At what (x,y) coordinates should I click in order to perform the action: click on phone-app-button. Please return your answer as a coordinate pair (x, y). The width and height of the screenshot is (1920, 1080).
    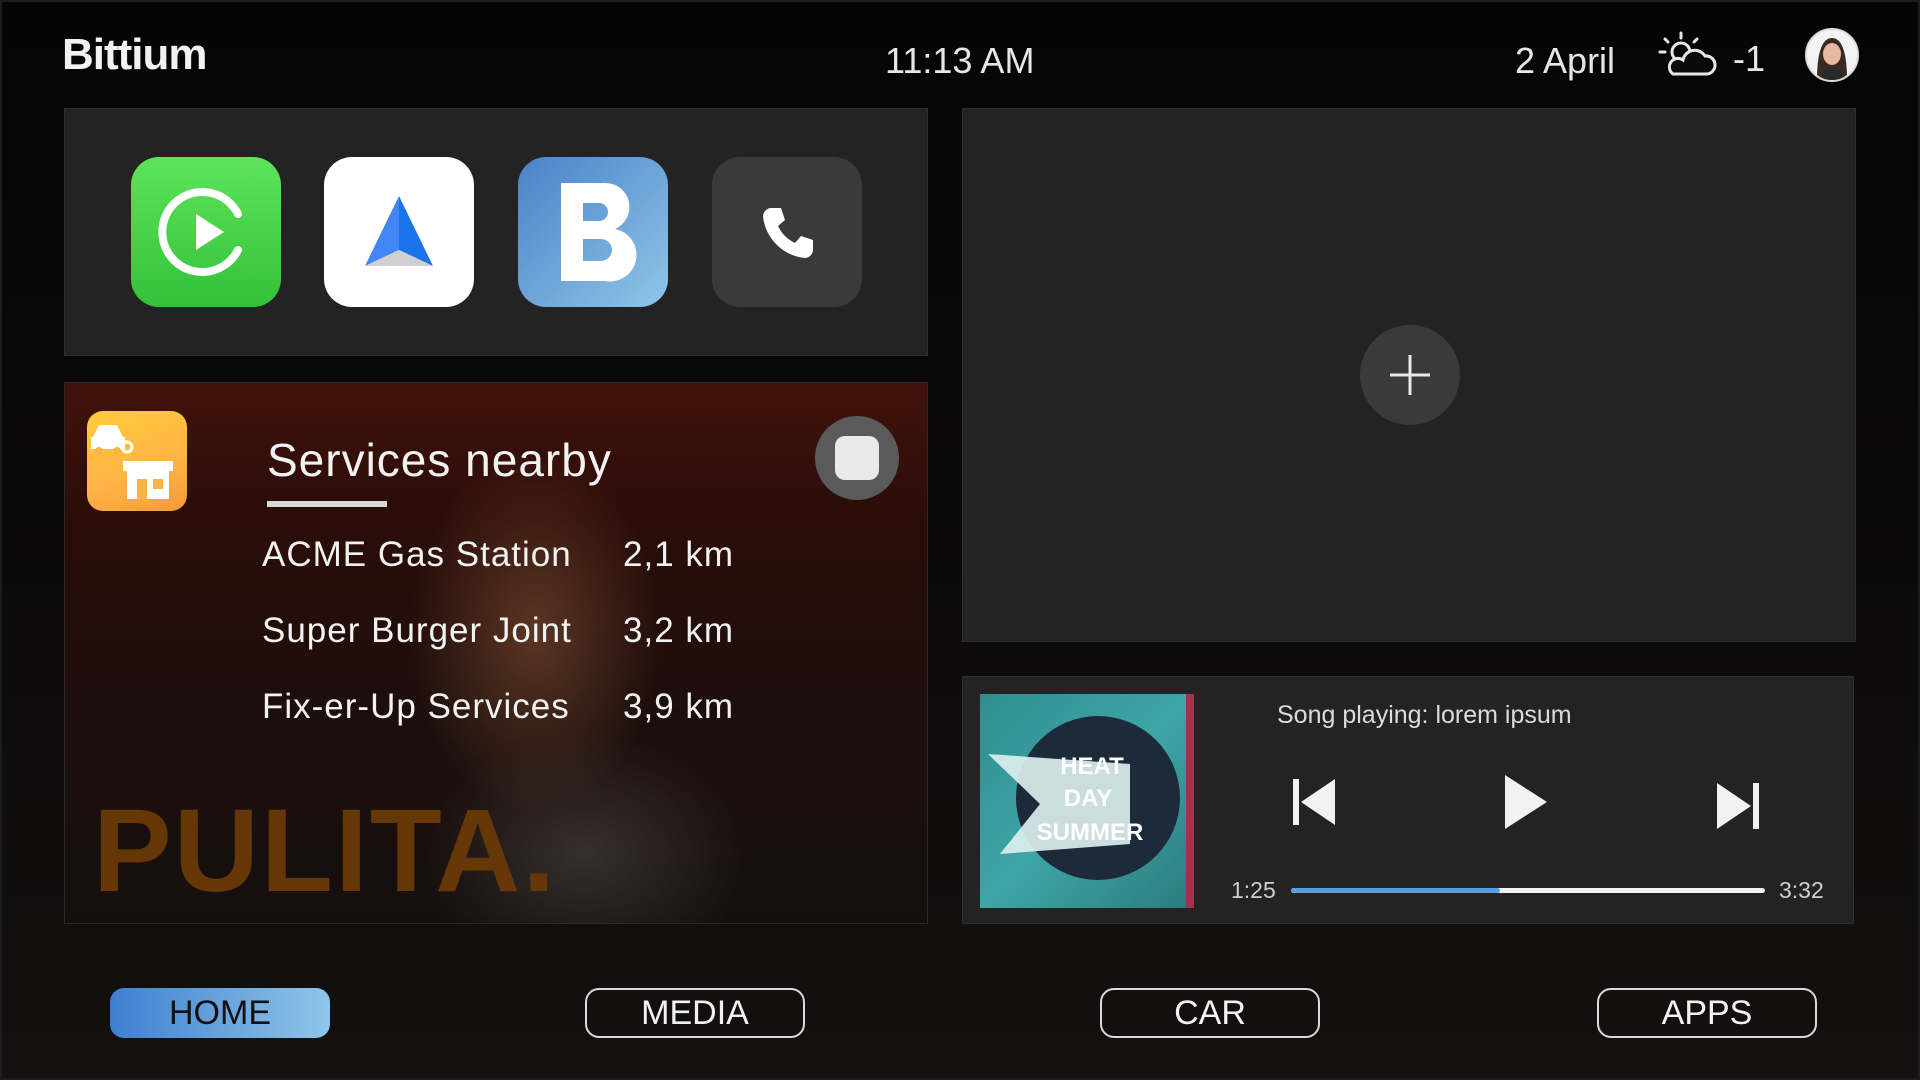
    Looking at the image, I should click on (787, 232).